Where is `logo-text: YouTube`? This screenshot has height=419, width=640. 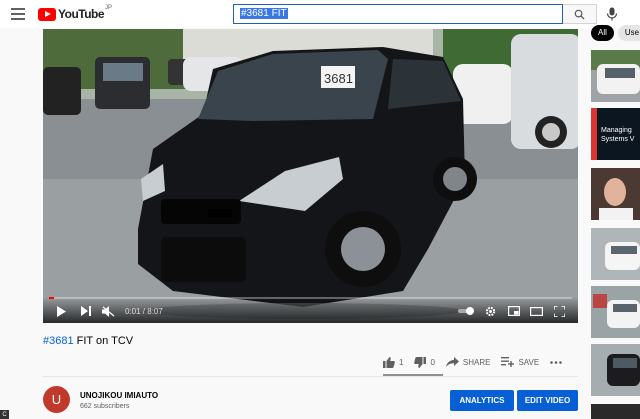
logo-text: YouTube is located at coordinates (81, 14).